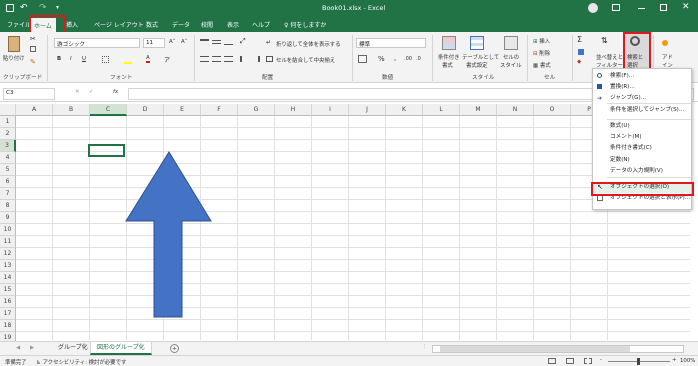 The height and width of the screenshot is (366, 698). I want to click on column-header-j: J, so click(367, 110).